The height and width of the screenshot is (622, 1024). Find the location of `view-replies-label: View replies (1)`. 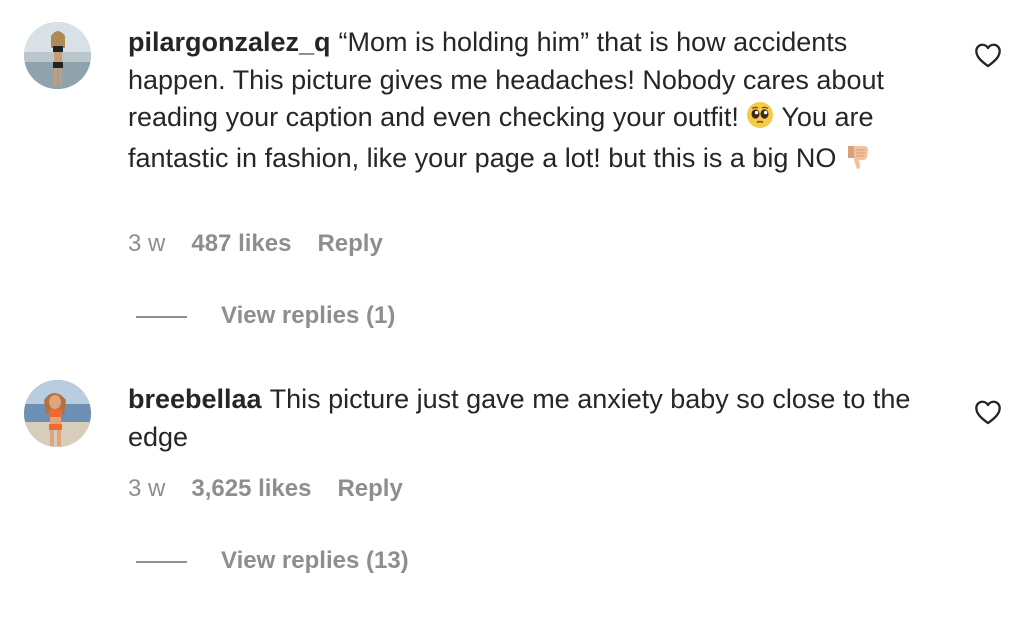

view-replies-label: View replies (1) is located at coordinates (308, 315).